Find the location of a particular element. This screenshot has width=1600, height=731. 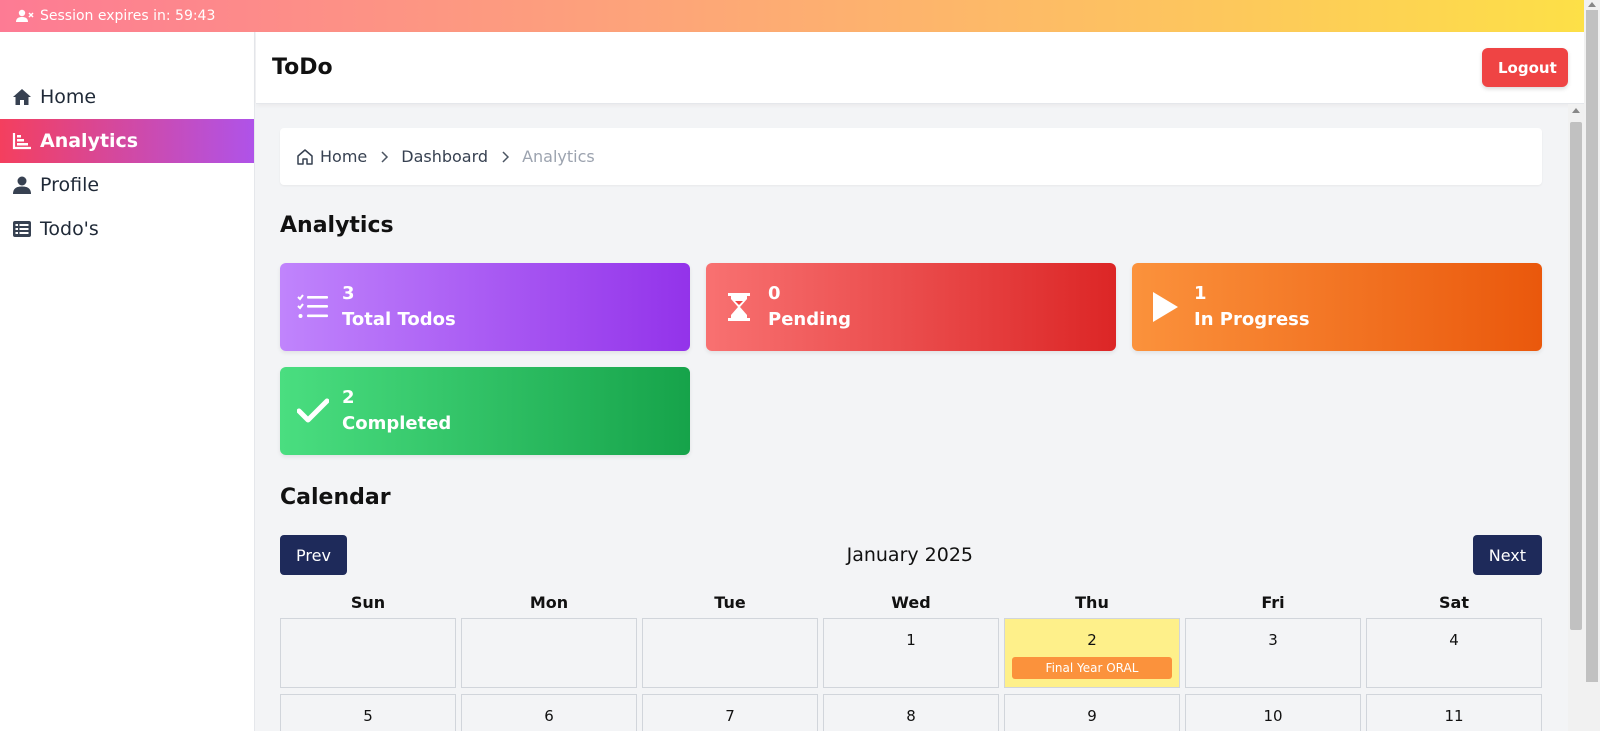

stat-label: Pending is located at coordinates (809, 319).